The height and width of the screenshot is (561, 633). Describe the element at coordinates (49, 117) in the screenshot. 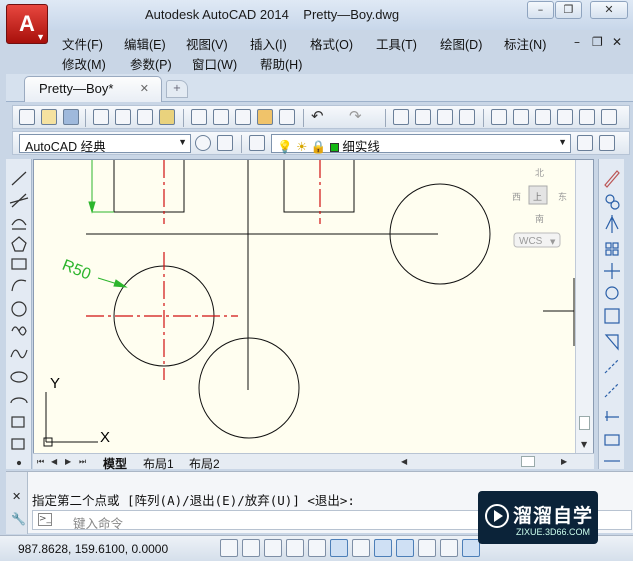

I see `open-file-icon` at that location.